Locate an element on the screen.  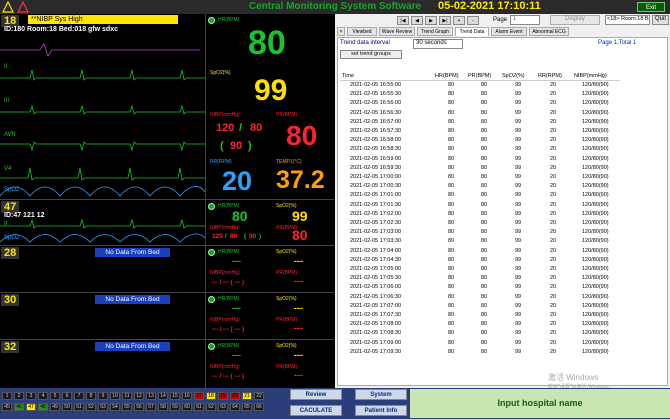
bed-grid-cell: 20 is located at coordinates (235, 396).